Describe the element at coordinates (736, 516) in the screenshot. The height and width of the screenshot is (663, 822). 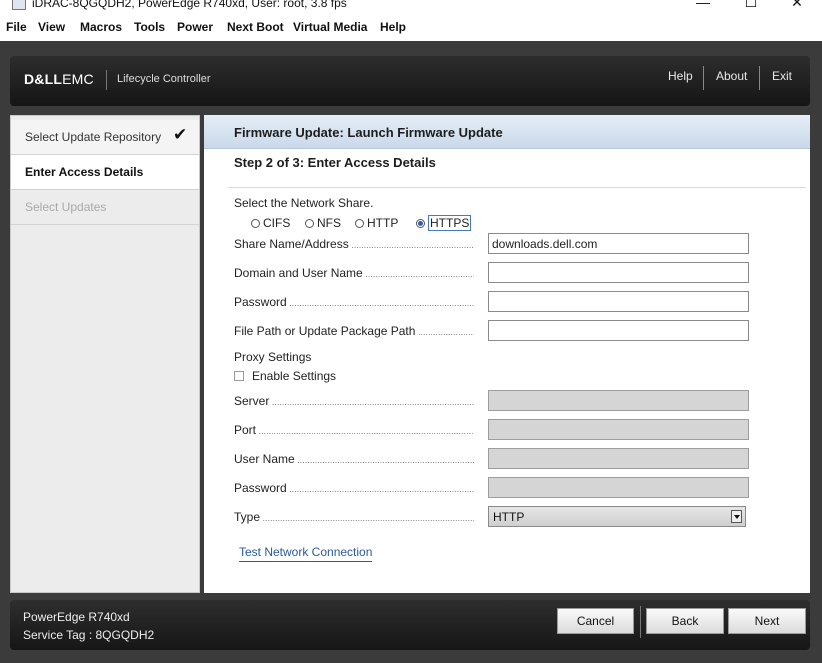
I see `chevron-down-icon` at that location.